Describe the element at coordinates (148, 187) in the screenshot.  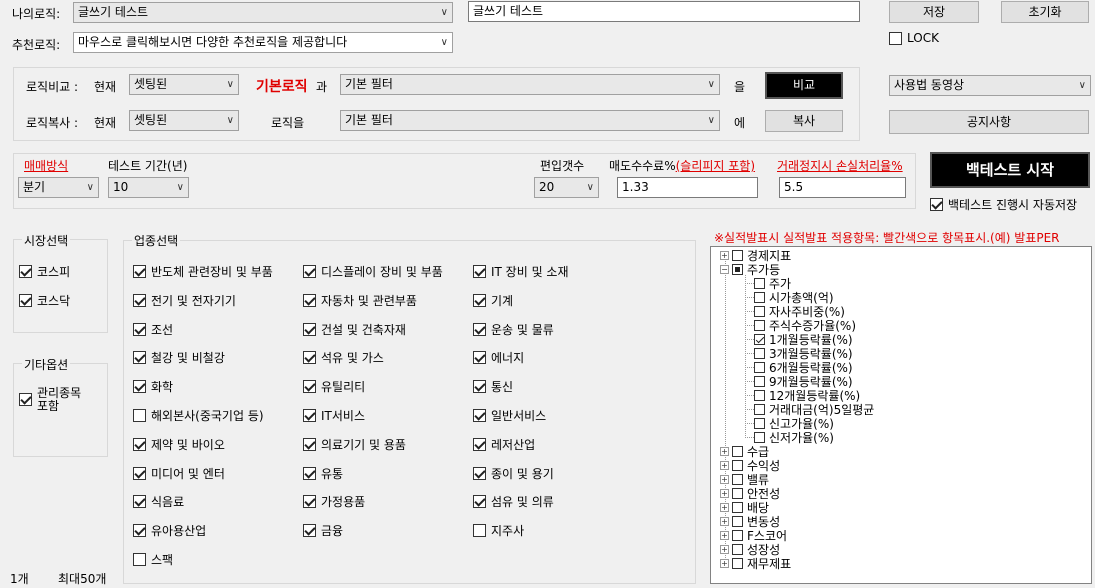
I see `period-select: 10 ∨` at that location.